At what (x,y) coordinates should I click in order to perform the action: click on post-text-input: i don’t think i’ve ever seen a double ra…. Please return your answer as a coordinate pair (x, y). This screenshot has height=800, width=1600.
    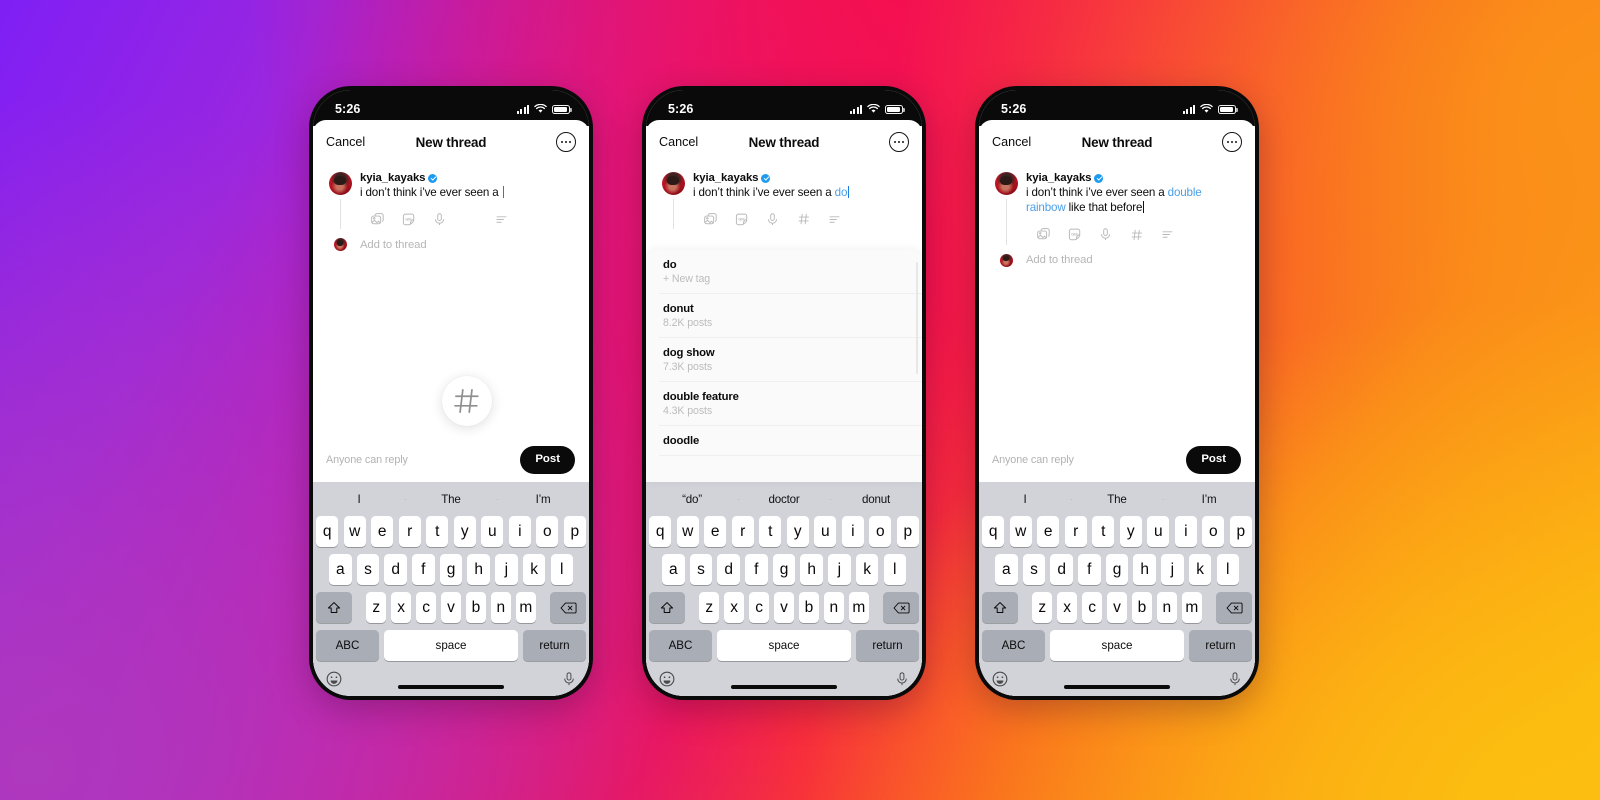
    Looking at the image, I should click on (1134, 200).